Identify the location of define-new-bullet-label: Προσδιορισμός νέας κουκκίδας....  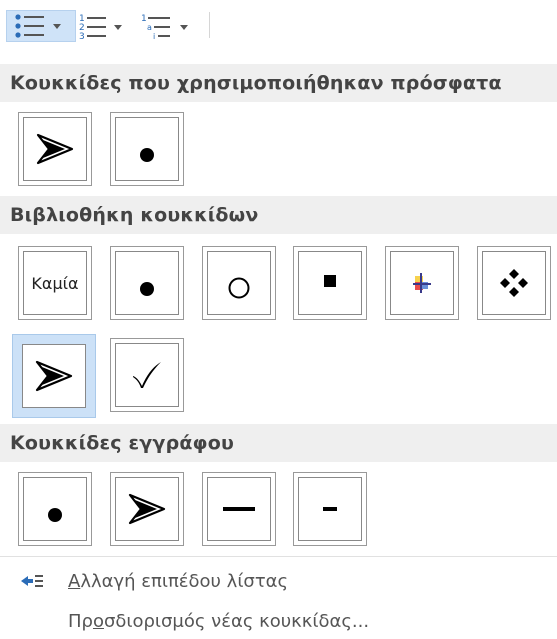
(219, 621).